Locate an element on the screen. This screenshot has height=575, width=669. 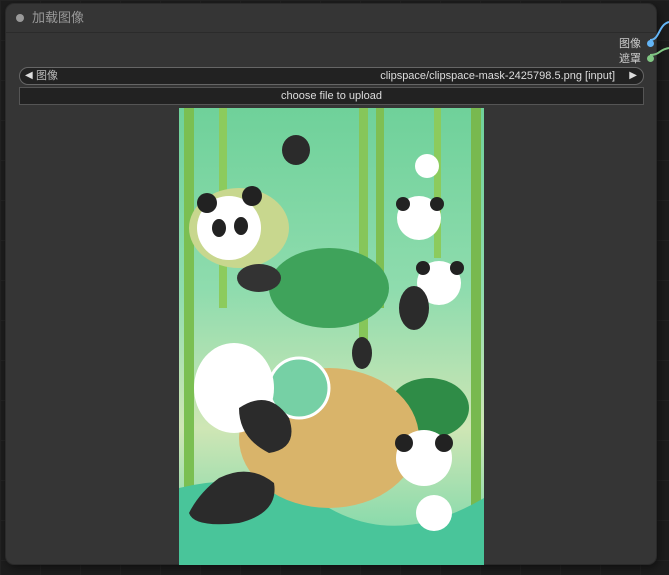
next-arrow-icon: ▶ is located at coordinates (633, 76).